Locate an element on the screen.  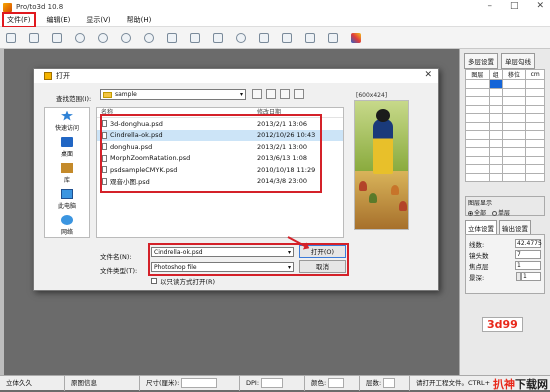
tools-icon is located at coordinates (333, 37).